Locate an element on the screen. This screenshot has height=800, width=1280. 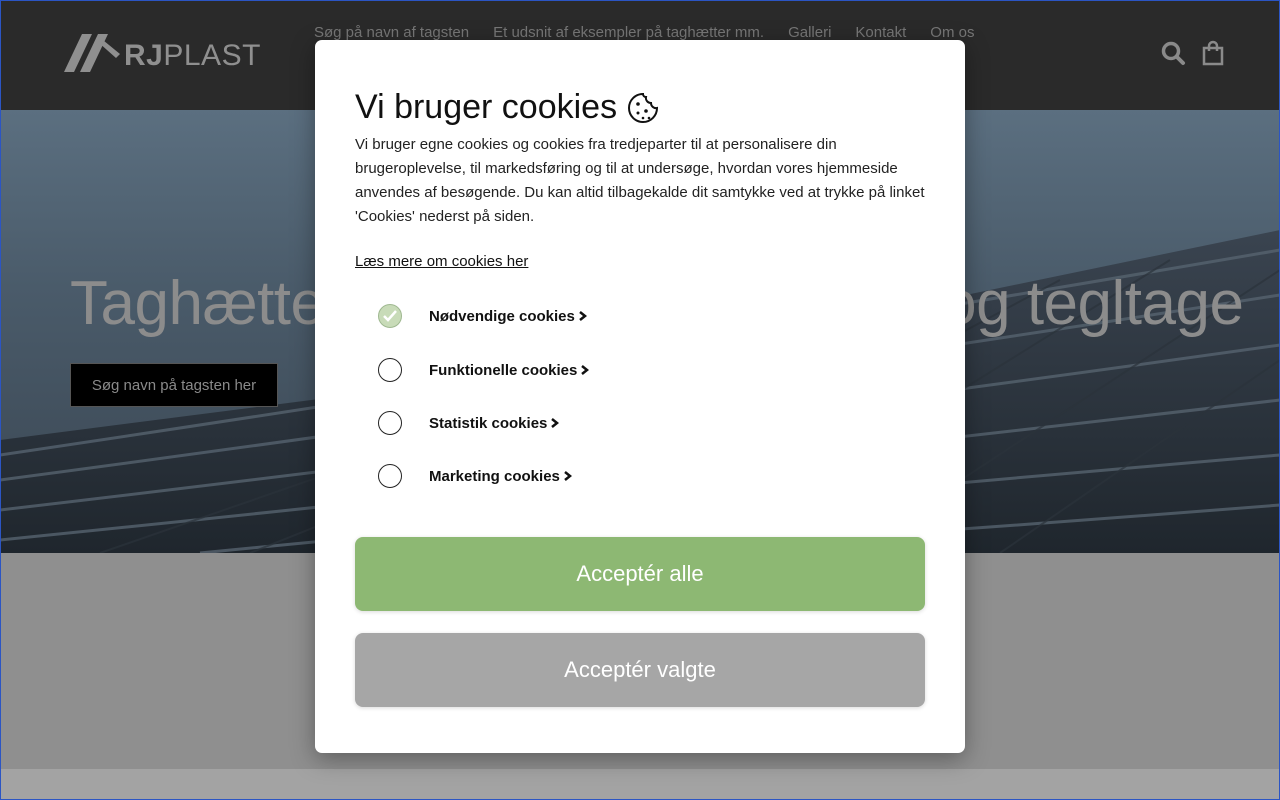
logo-light-text: PLAST is located at coordinates (212, 55).